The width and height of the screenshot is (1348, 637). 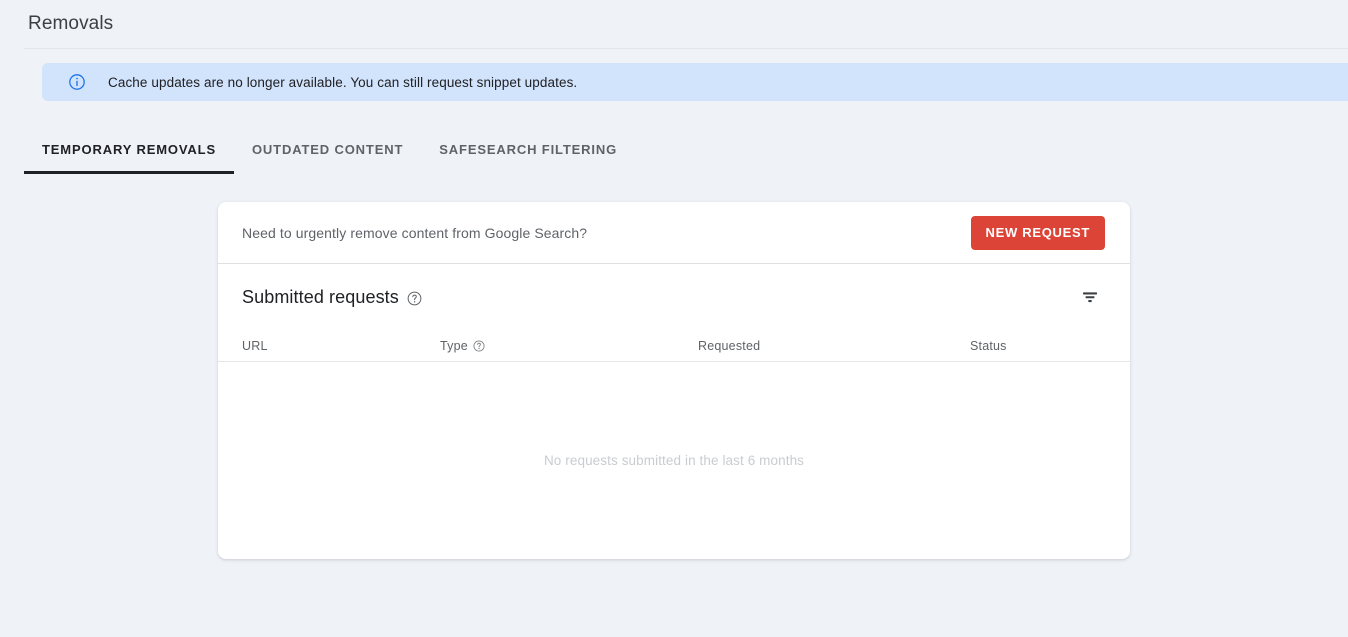 What do you see at coordinates (320, 296) in the screenshot?
I see `section-title: Submitted requests` at bounding box center [320, 296].